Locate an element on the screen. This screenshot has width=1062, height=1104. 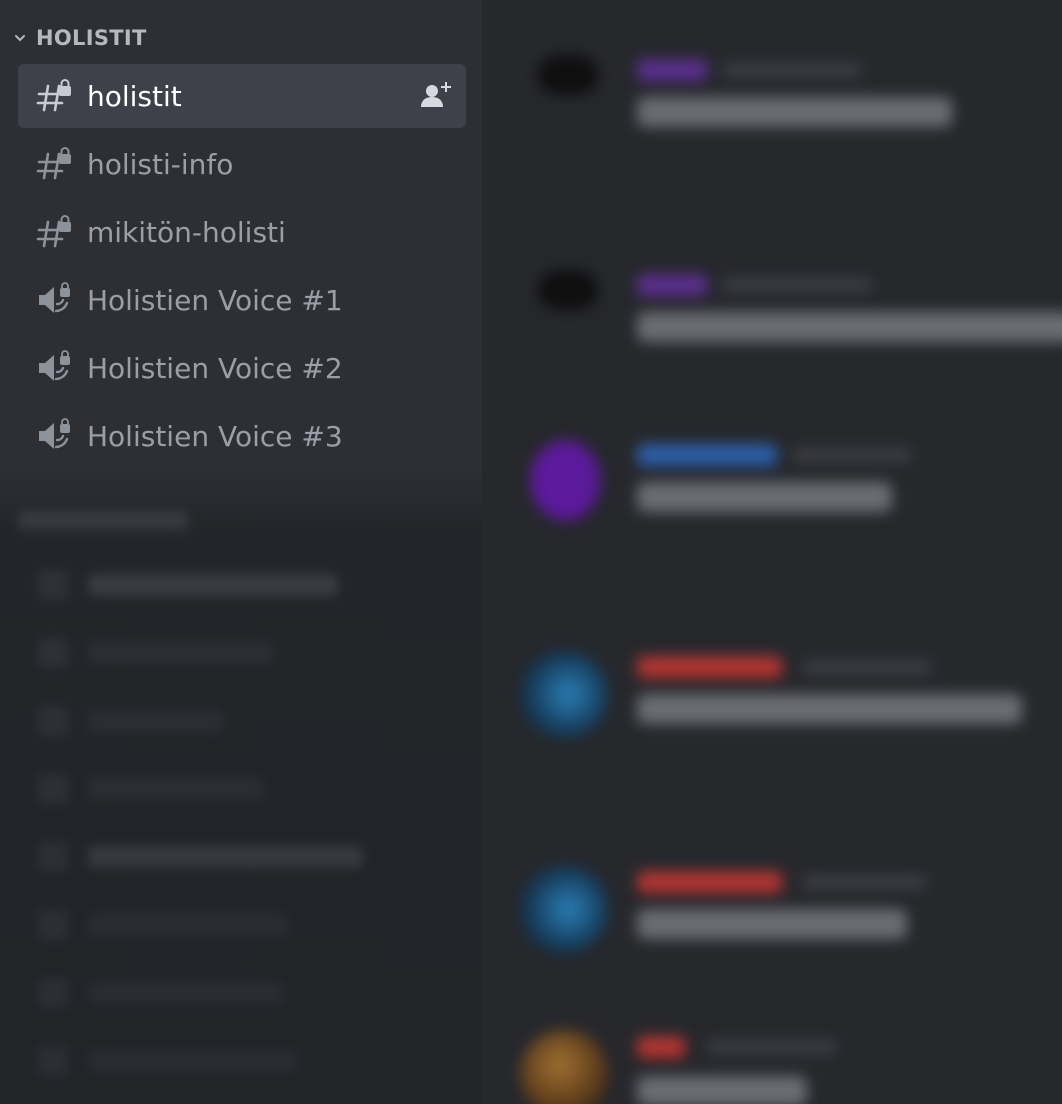
category-header: HOLISTIT is located at coordinates (79, 38).